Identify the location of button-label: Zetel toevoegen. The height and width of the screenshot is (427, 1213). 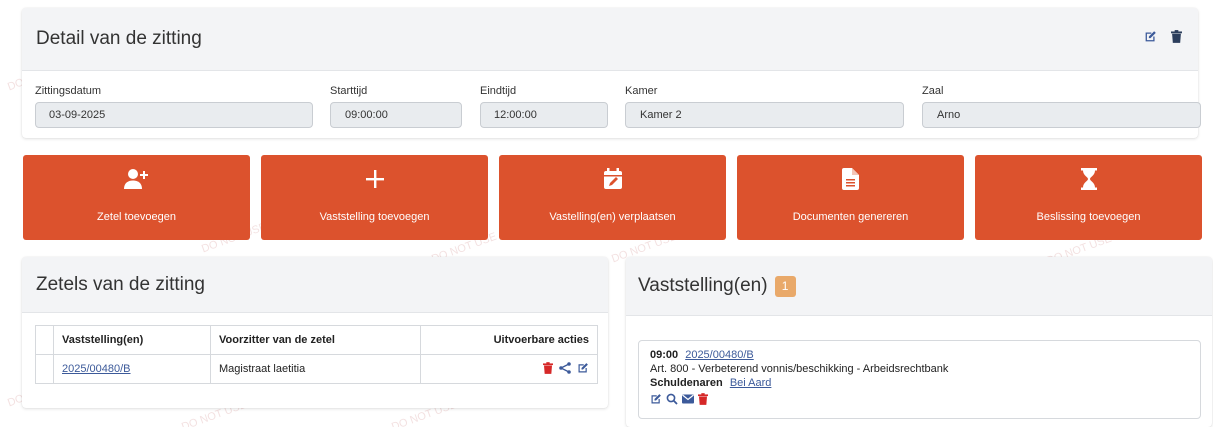
(136, 217).